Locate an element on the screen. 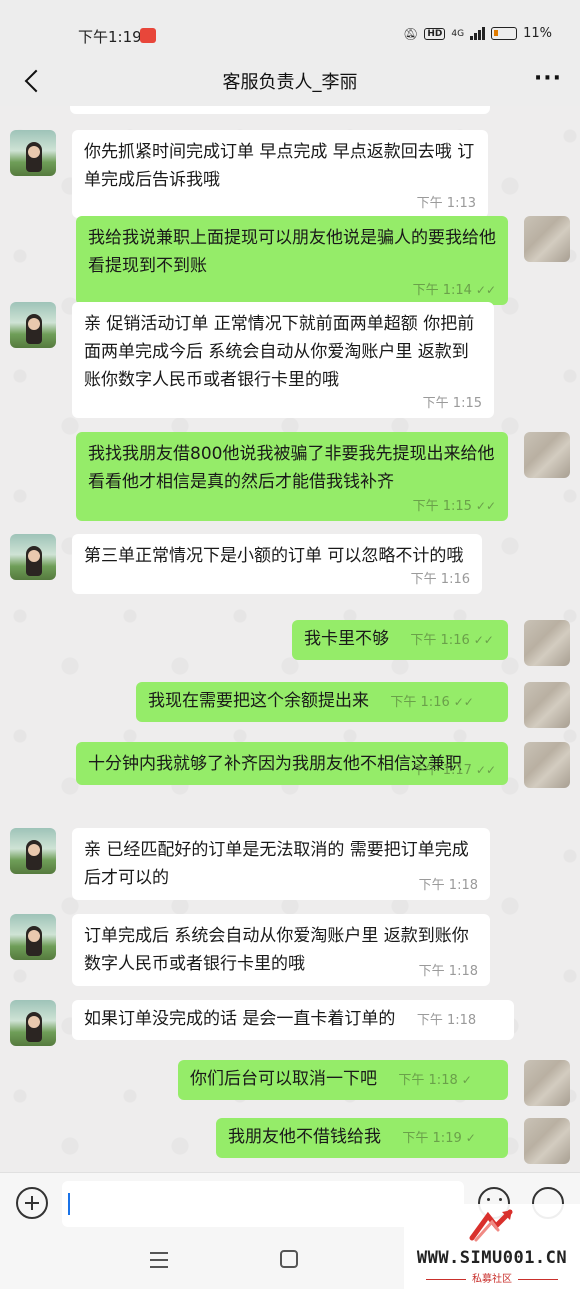 This screenshot has width=580, height=1289. message-bubble: 第三单正常情况下是小额的订单 可以忽略不计的哦 下午 1:16 is located at coordinates (277, 564).